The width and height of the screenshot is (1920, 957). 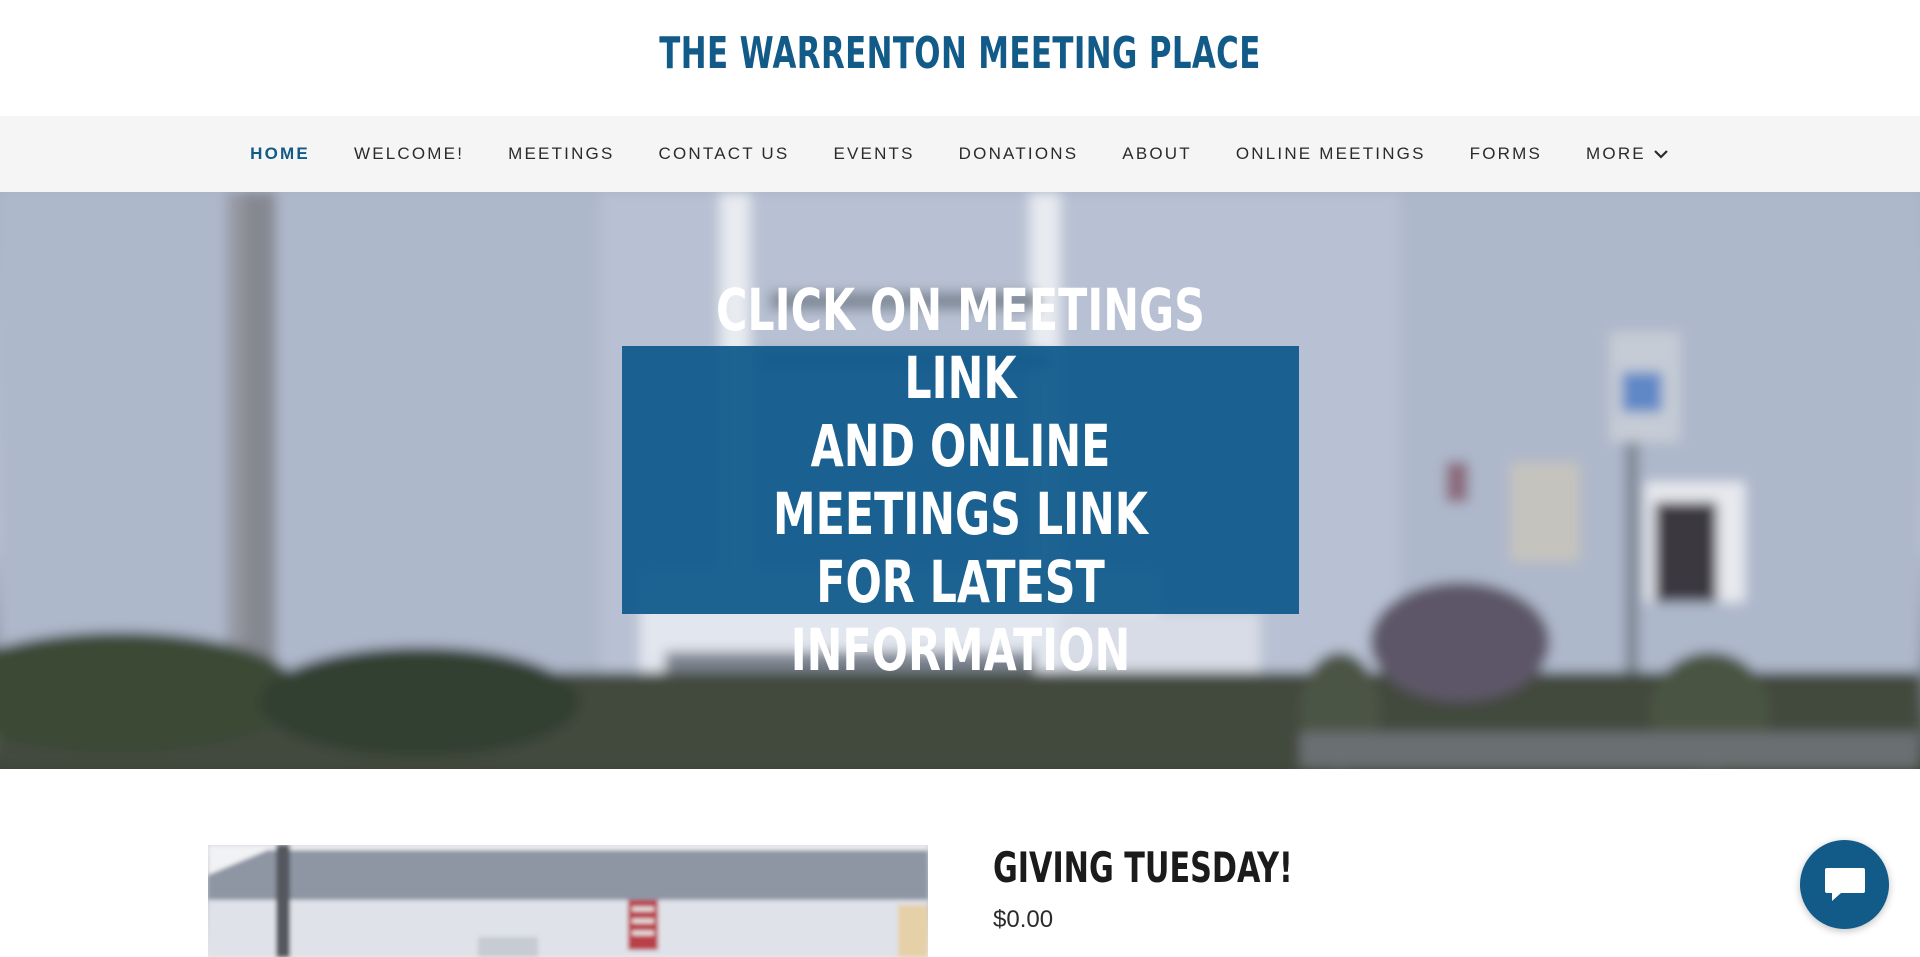 I want to click on nav-item-more-label: MORE, so click(x=1616, y=153).